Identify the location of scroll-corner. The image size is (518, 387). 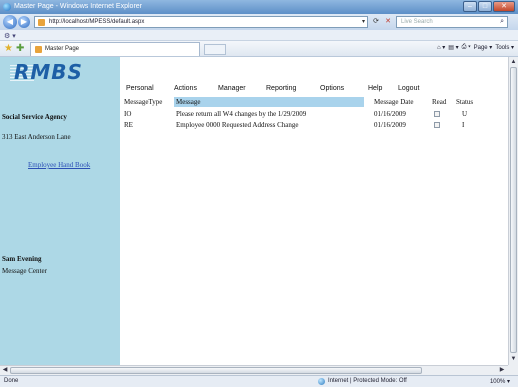
(513, 370).